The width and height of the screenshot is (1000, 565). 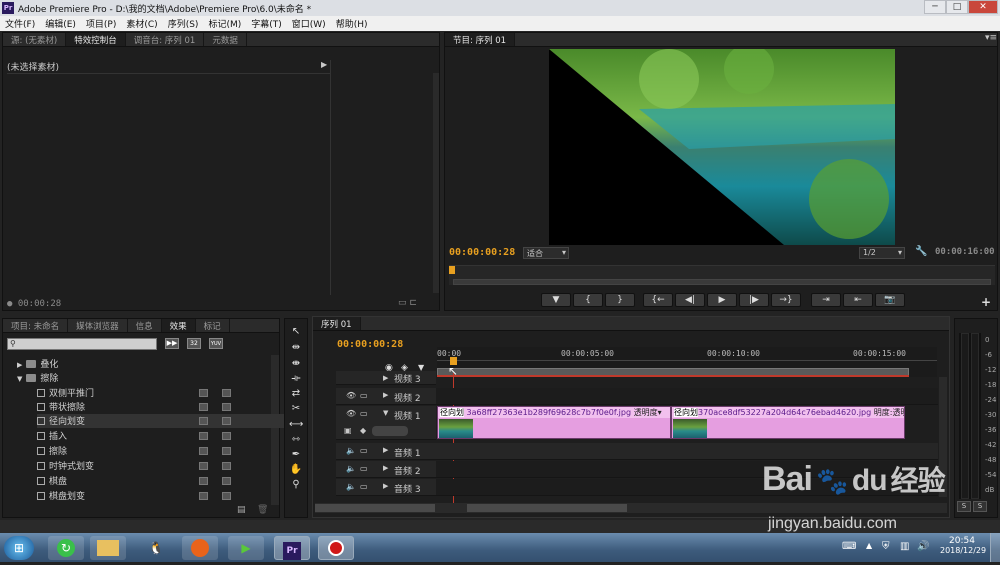 What do you see at coordinates (436, 183) in the screenshot?
I see `scrollbar` at bounding box center [436, 183].